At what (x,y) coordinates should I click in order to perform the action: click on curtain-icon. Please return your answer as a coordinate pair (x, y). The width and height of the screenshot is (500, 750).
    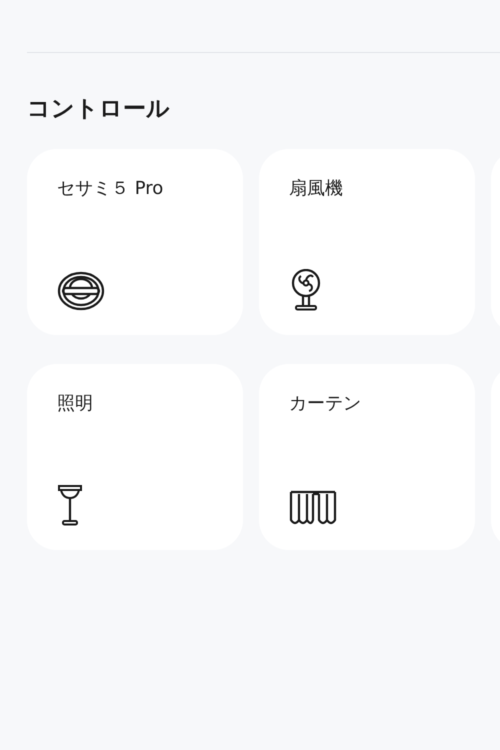
    Looking at the image, I should click on (313, 508).